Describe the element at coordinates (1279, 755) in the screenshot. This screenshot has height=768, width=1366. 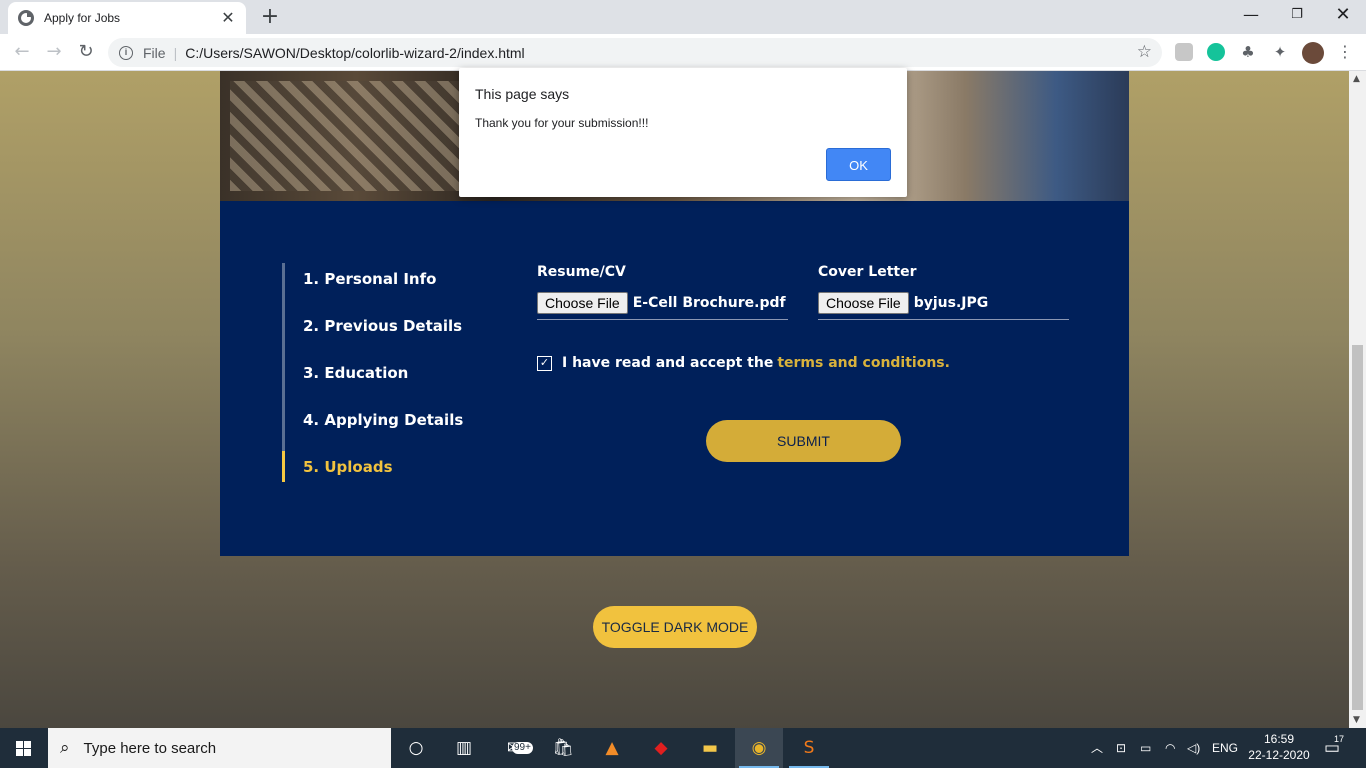
I see `clock-date: 22-12-2020` at that location.